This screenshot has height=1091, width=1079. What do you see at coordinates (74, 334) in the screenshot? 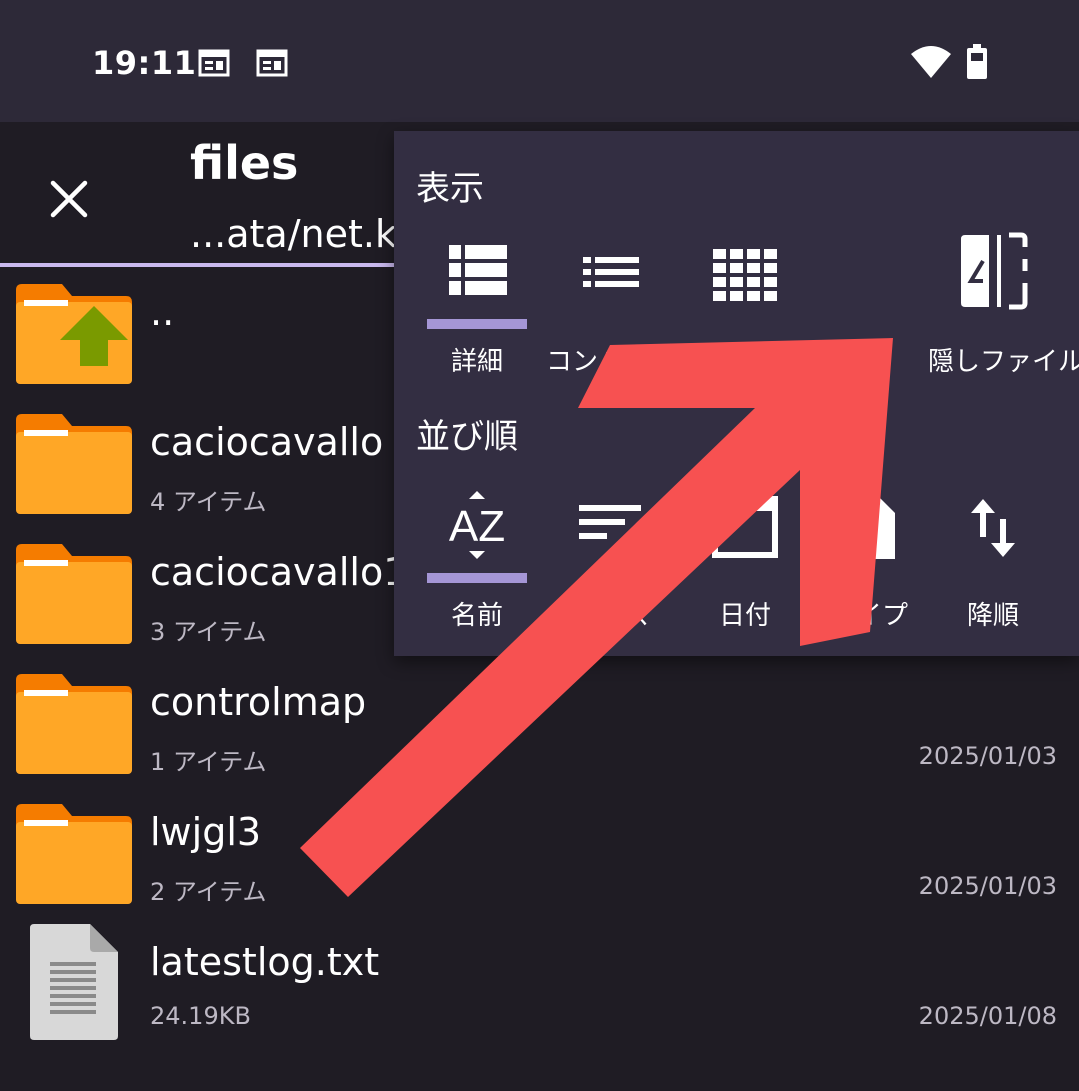
I see `parent-folder-icon` at bounding box center [74, 334].